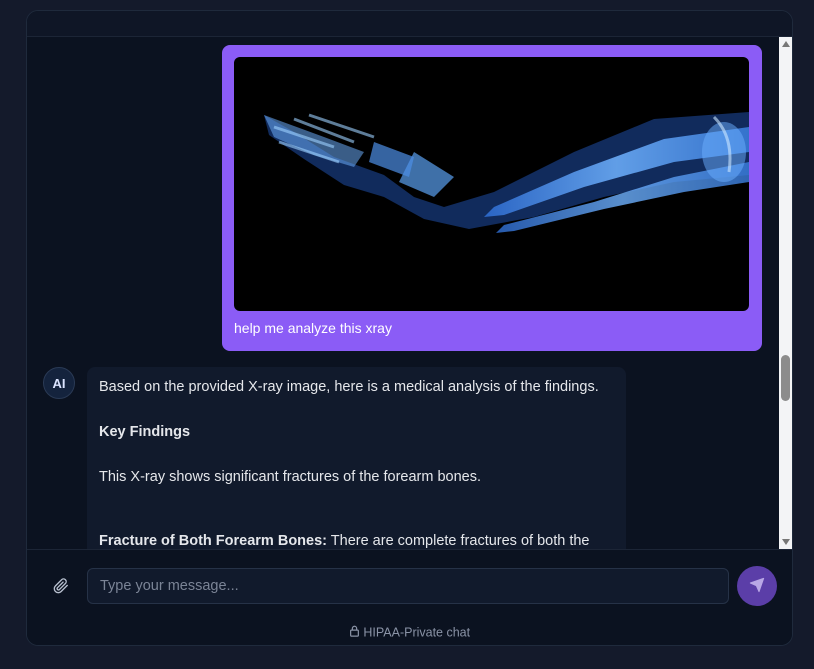  What do you see at coordinates (356, 632) in the screenshot?
I see `lock-icon` at bounding box center [356, 632].